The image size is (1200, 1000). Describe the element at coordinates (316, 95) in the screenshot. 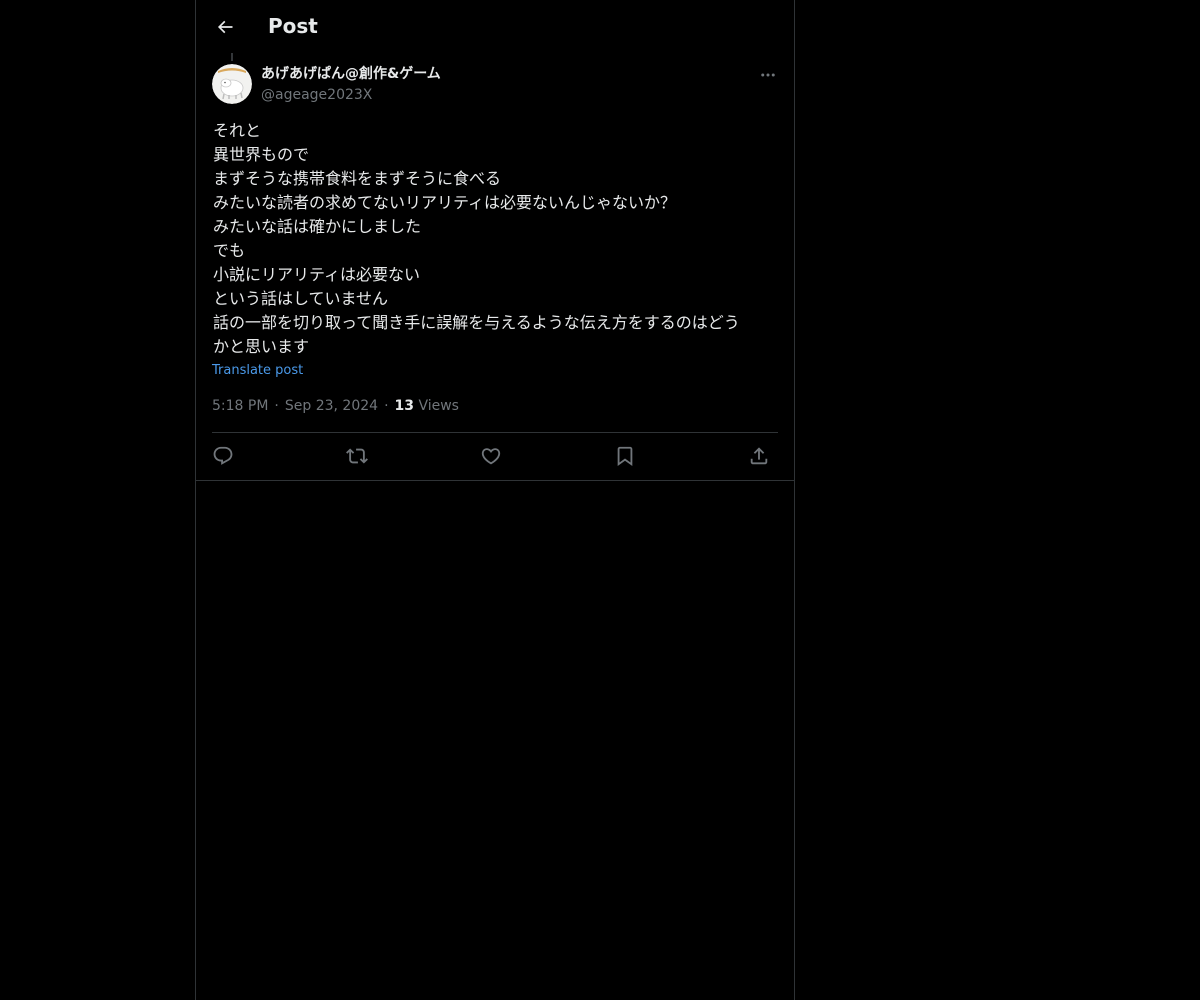

I see `author-handle: @ageage2023X` at that location.